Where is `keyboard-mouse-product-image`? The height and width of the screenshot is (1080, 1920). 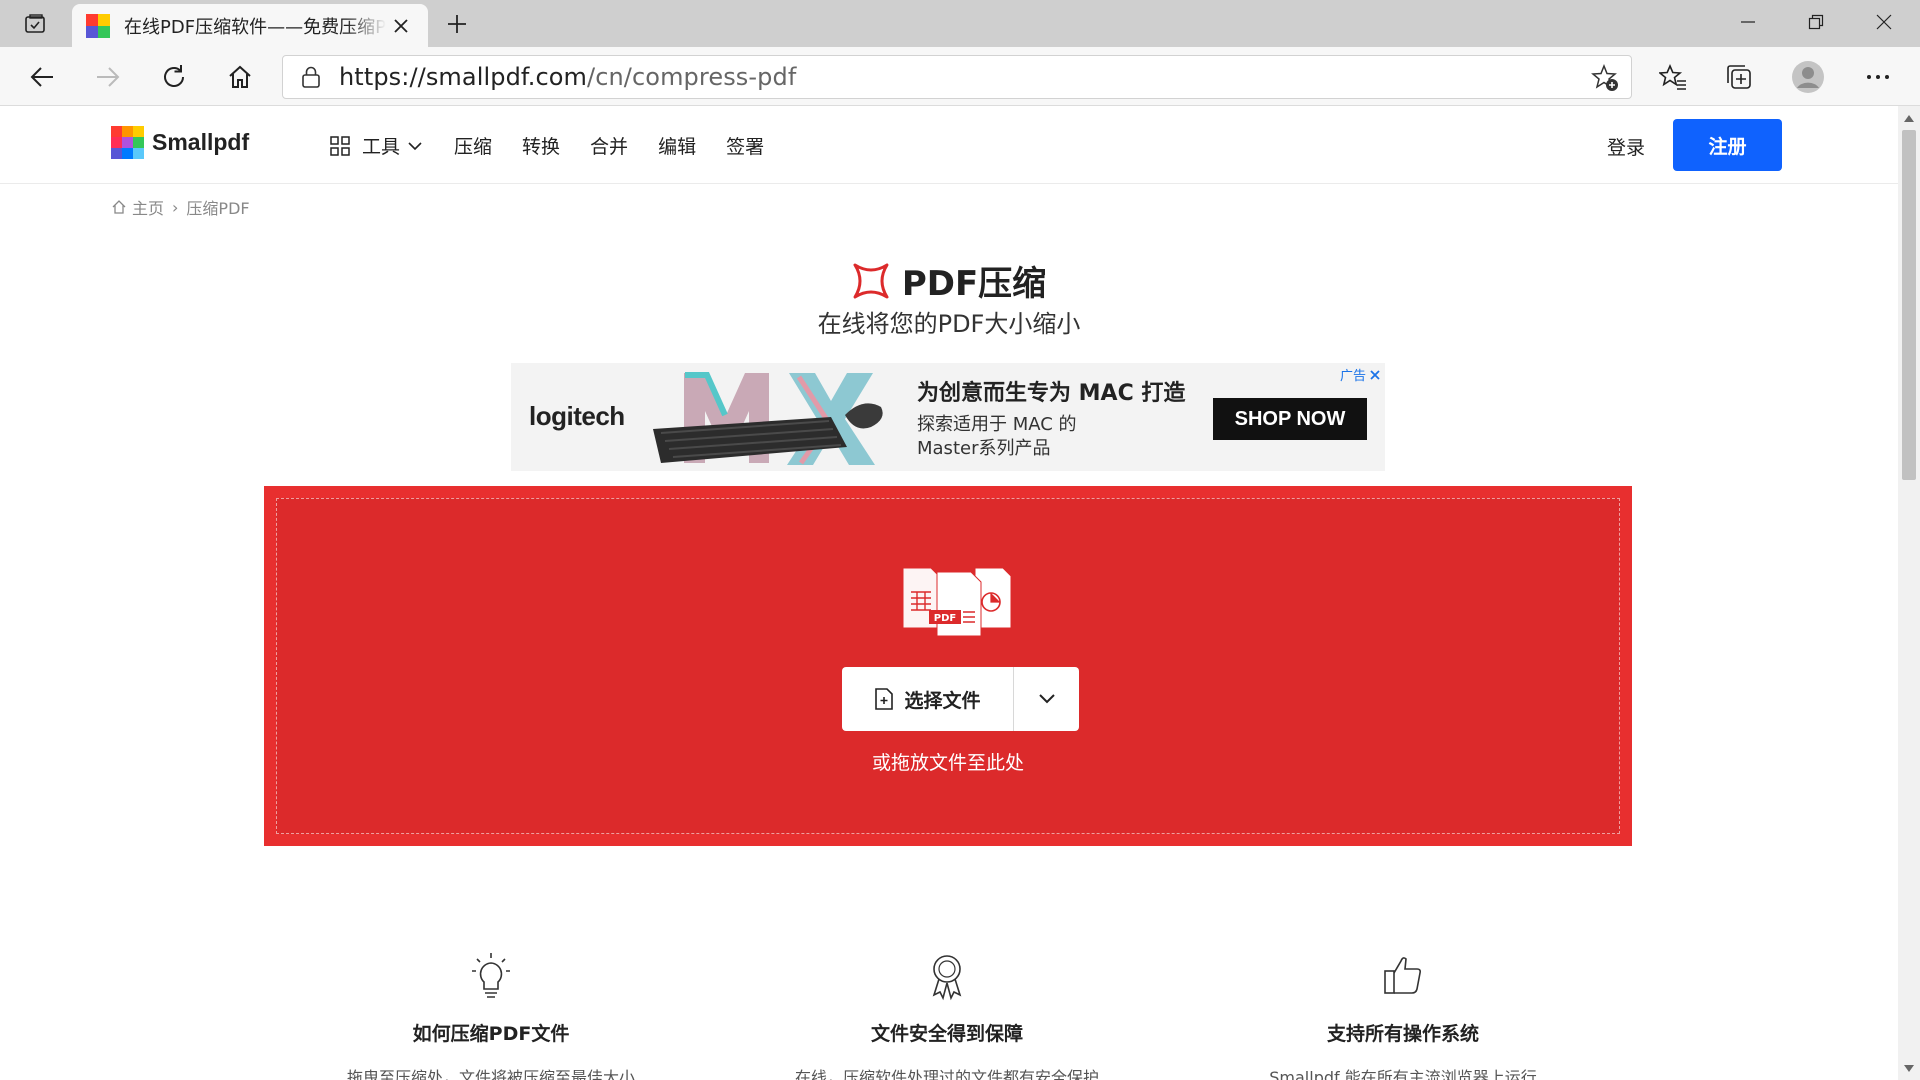
keyboard-mouse-product-image is located at coordinates (768, 418).